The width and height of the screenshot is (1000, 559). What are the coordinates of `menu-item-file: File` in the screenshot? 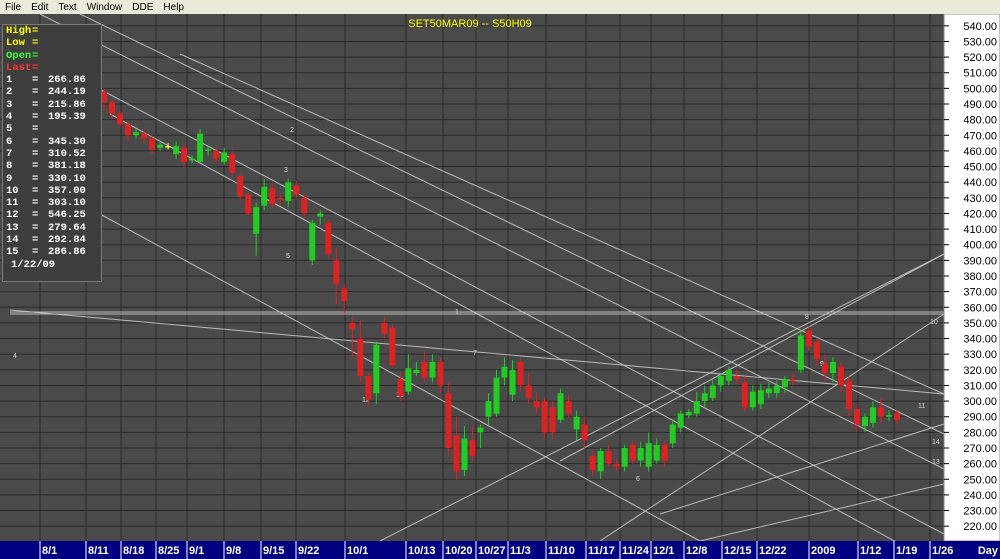 It's located at (13, 7).